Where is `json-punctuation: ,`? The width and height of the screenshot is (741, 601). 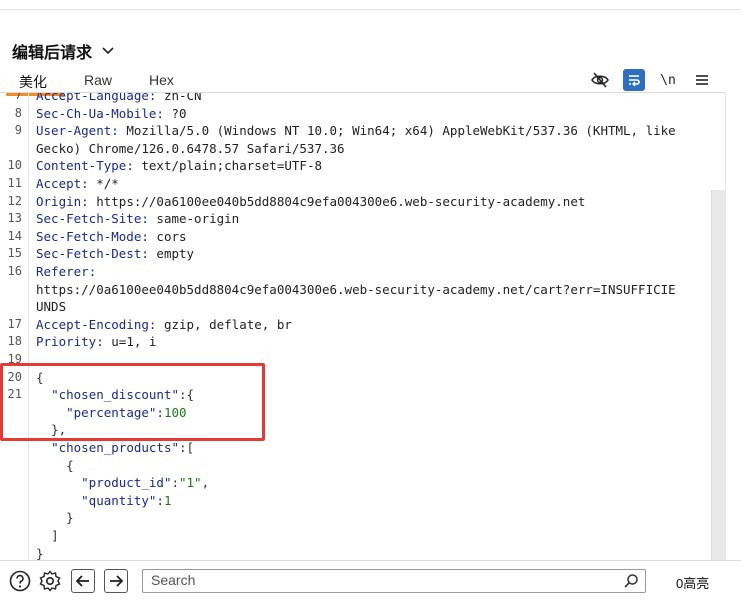
json-punctuation: , is located at coordinates (205, 483).